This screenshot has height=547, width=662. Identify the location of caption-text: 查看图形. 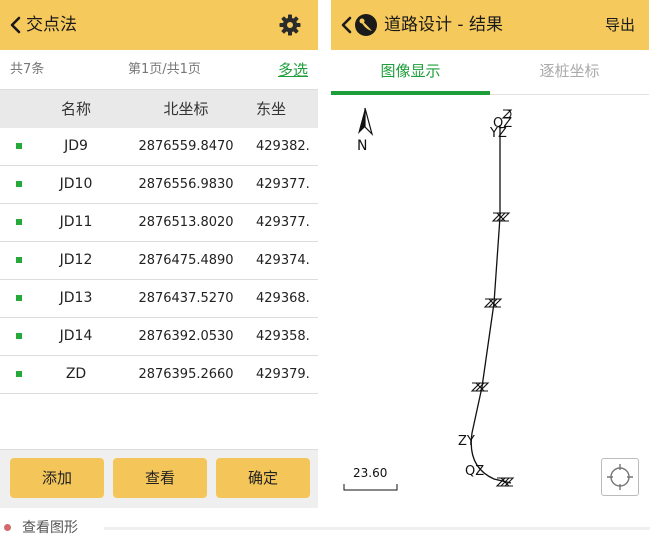
(50, 528).